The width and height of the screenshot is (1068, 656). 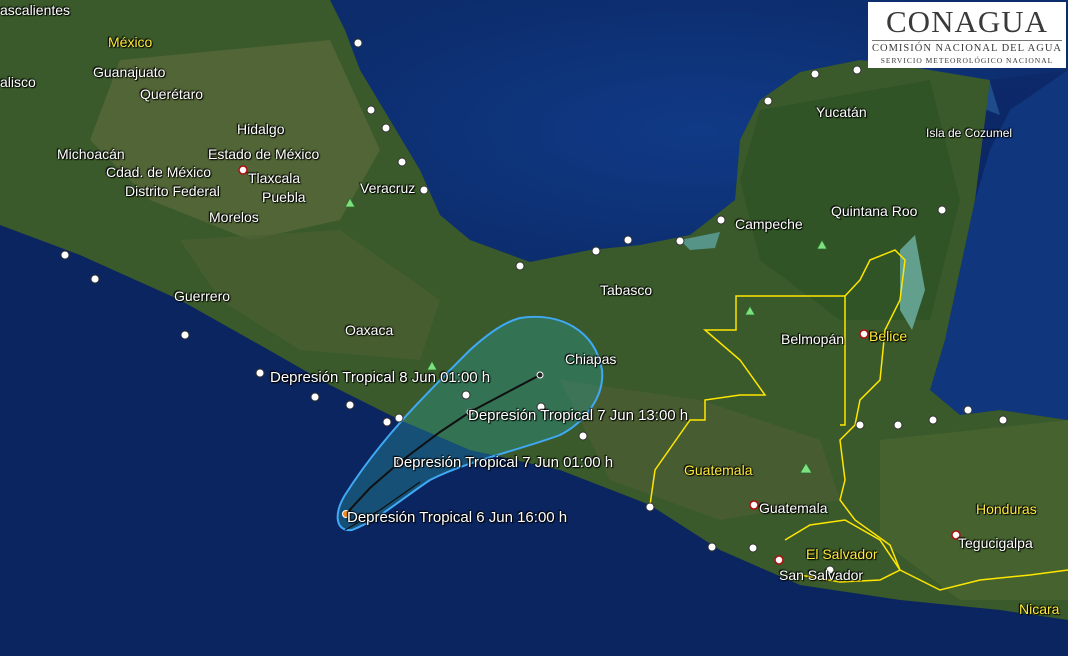 I want to click on label-cozumel: Isla de Cozumel, so click(x=969, y=133).